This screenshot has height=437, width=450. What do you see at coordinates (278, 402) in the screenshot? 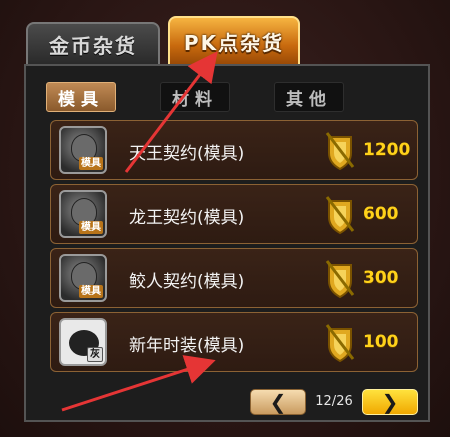
I see `prev-page-button: ❮` at bounding box center [278, 402].